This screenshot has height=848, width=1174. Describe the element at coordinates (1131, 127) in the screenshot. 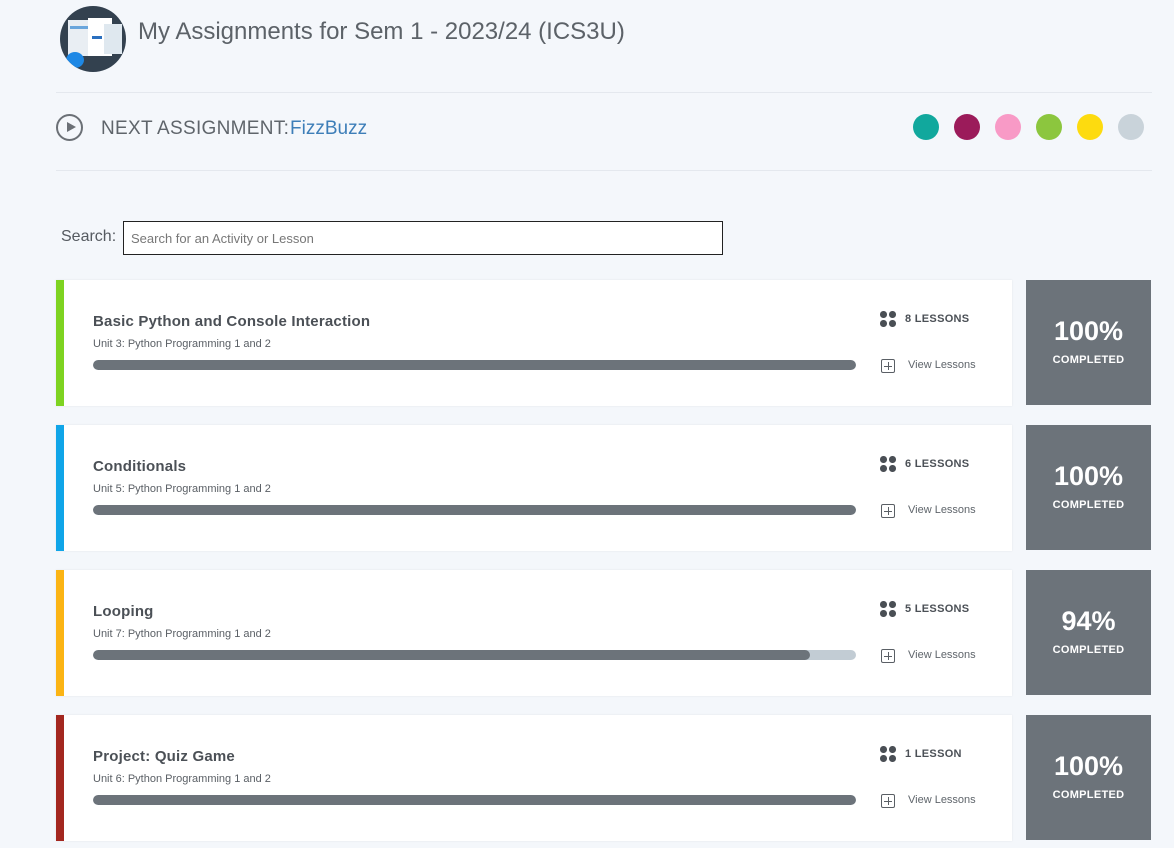

I see `color-swatch-grey` at that location.